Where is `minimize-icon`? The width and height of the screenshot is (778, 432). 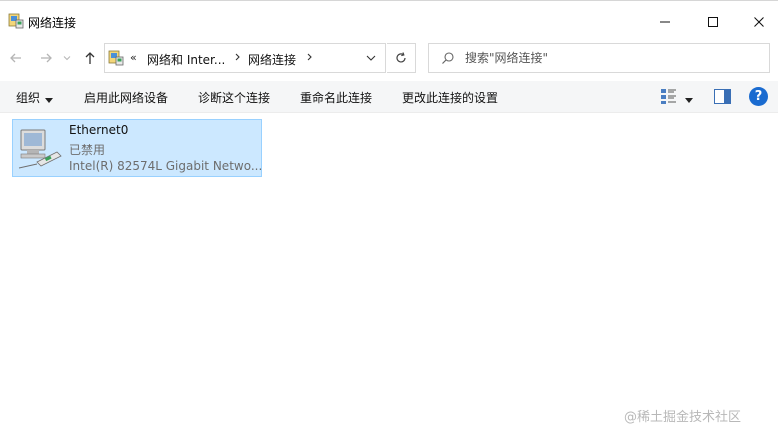
minimize-icon is located at coordinates (665, 22).